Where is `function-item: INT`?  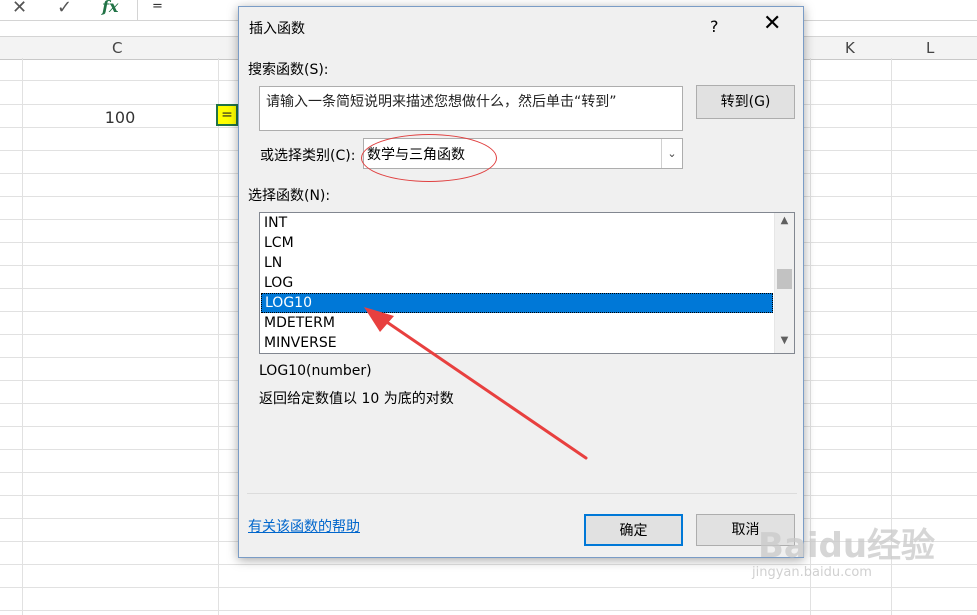
function-item: INT is located at coordinates (517, 223).